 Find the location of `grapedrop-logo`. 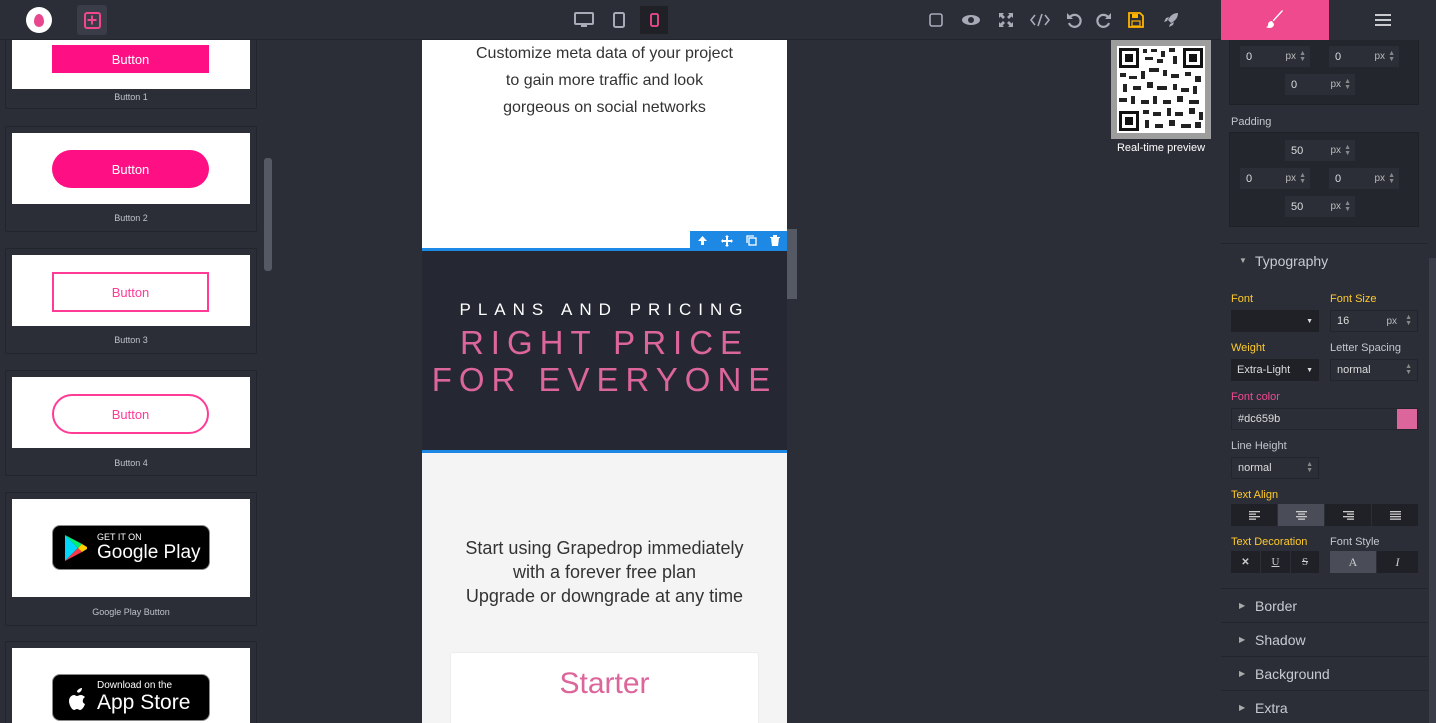

grapedrop-logo is located at coordinates (39, 20).